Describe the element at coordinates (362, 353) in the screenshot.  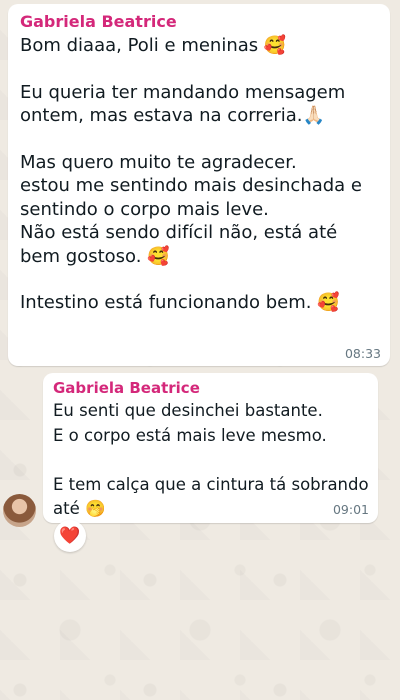
I see `message-time: 08:33` at that location.